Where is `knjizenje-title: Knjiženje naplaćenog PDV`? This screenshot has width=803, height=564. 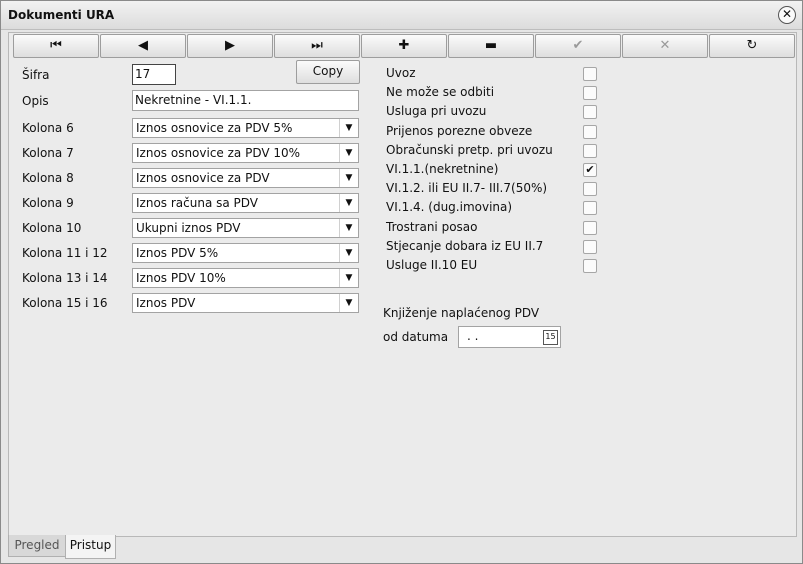
knjizenje-title: Knjiženje naplaćenog PDV is located at coordinates (461, 313).